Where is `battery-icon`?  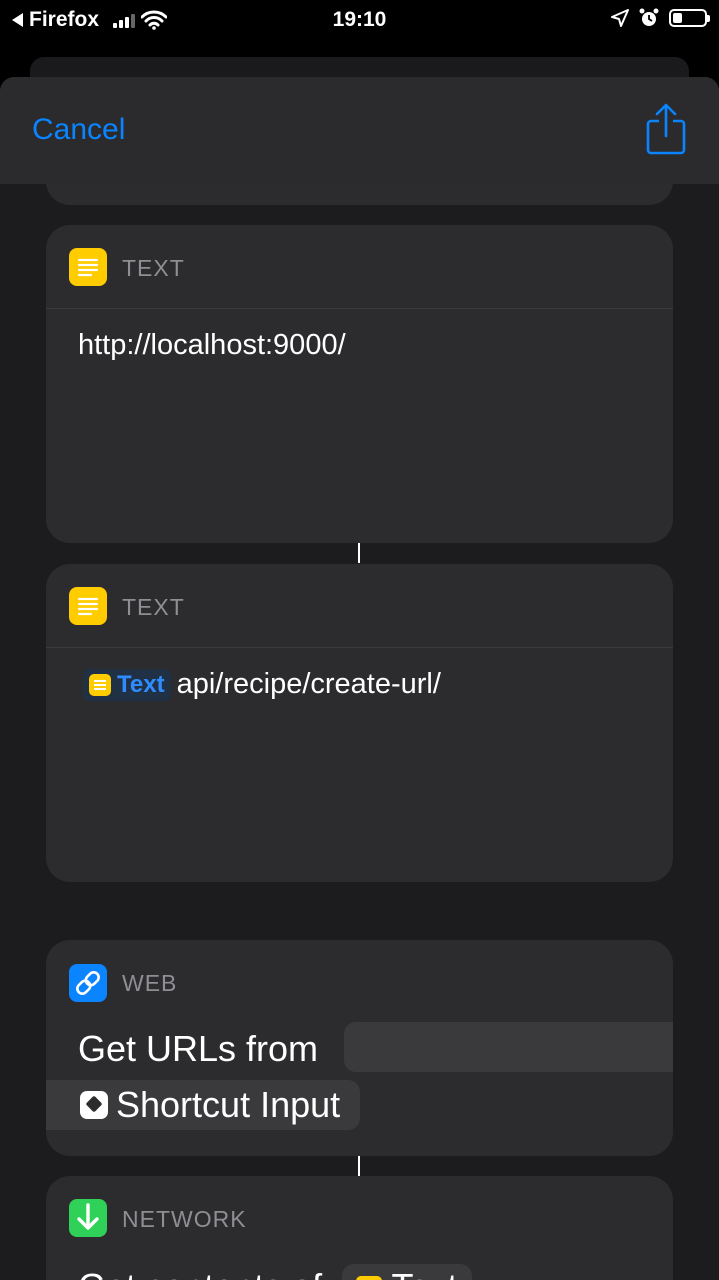 battery-icon is located at coordinates (689, 18).